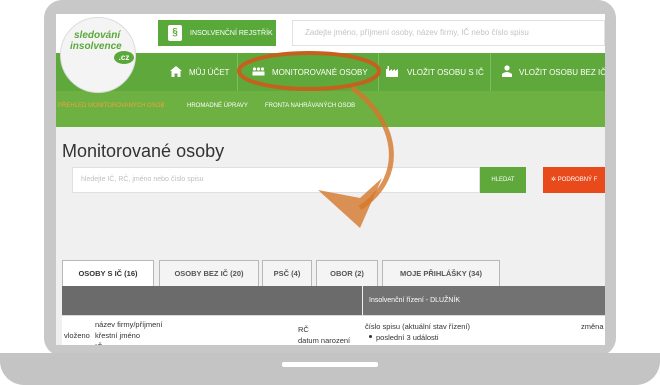  I want to click on insolvency-registry-label: INSOLVENČNÍ REJSTŘÍK, so click(231, 33).